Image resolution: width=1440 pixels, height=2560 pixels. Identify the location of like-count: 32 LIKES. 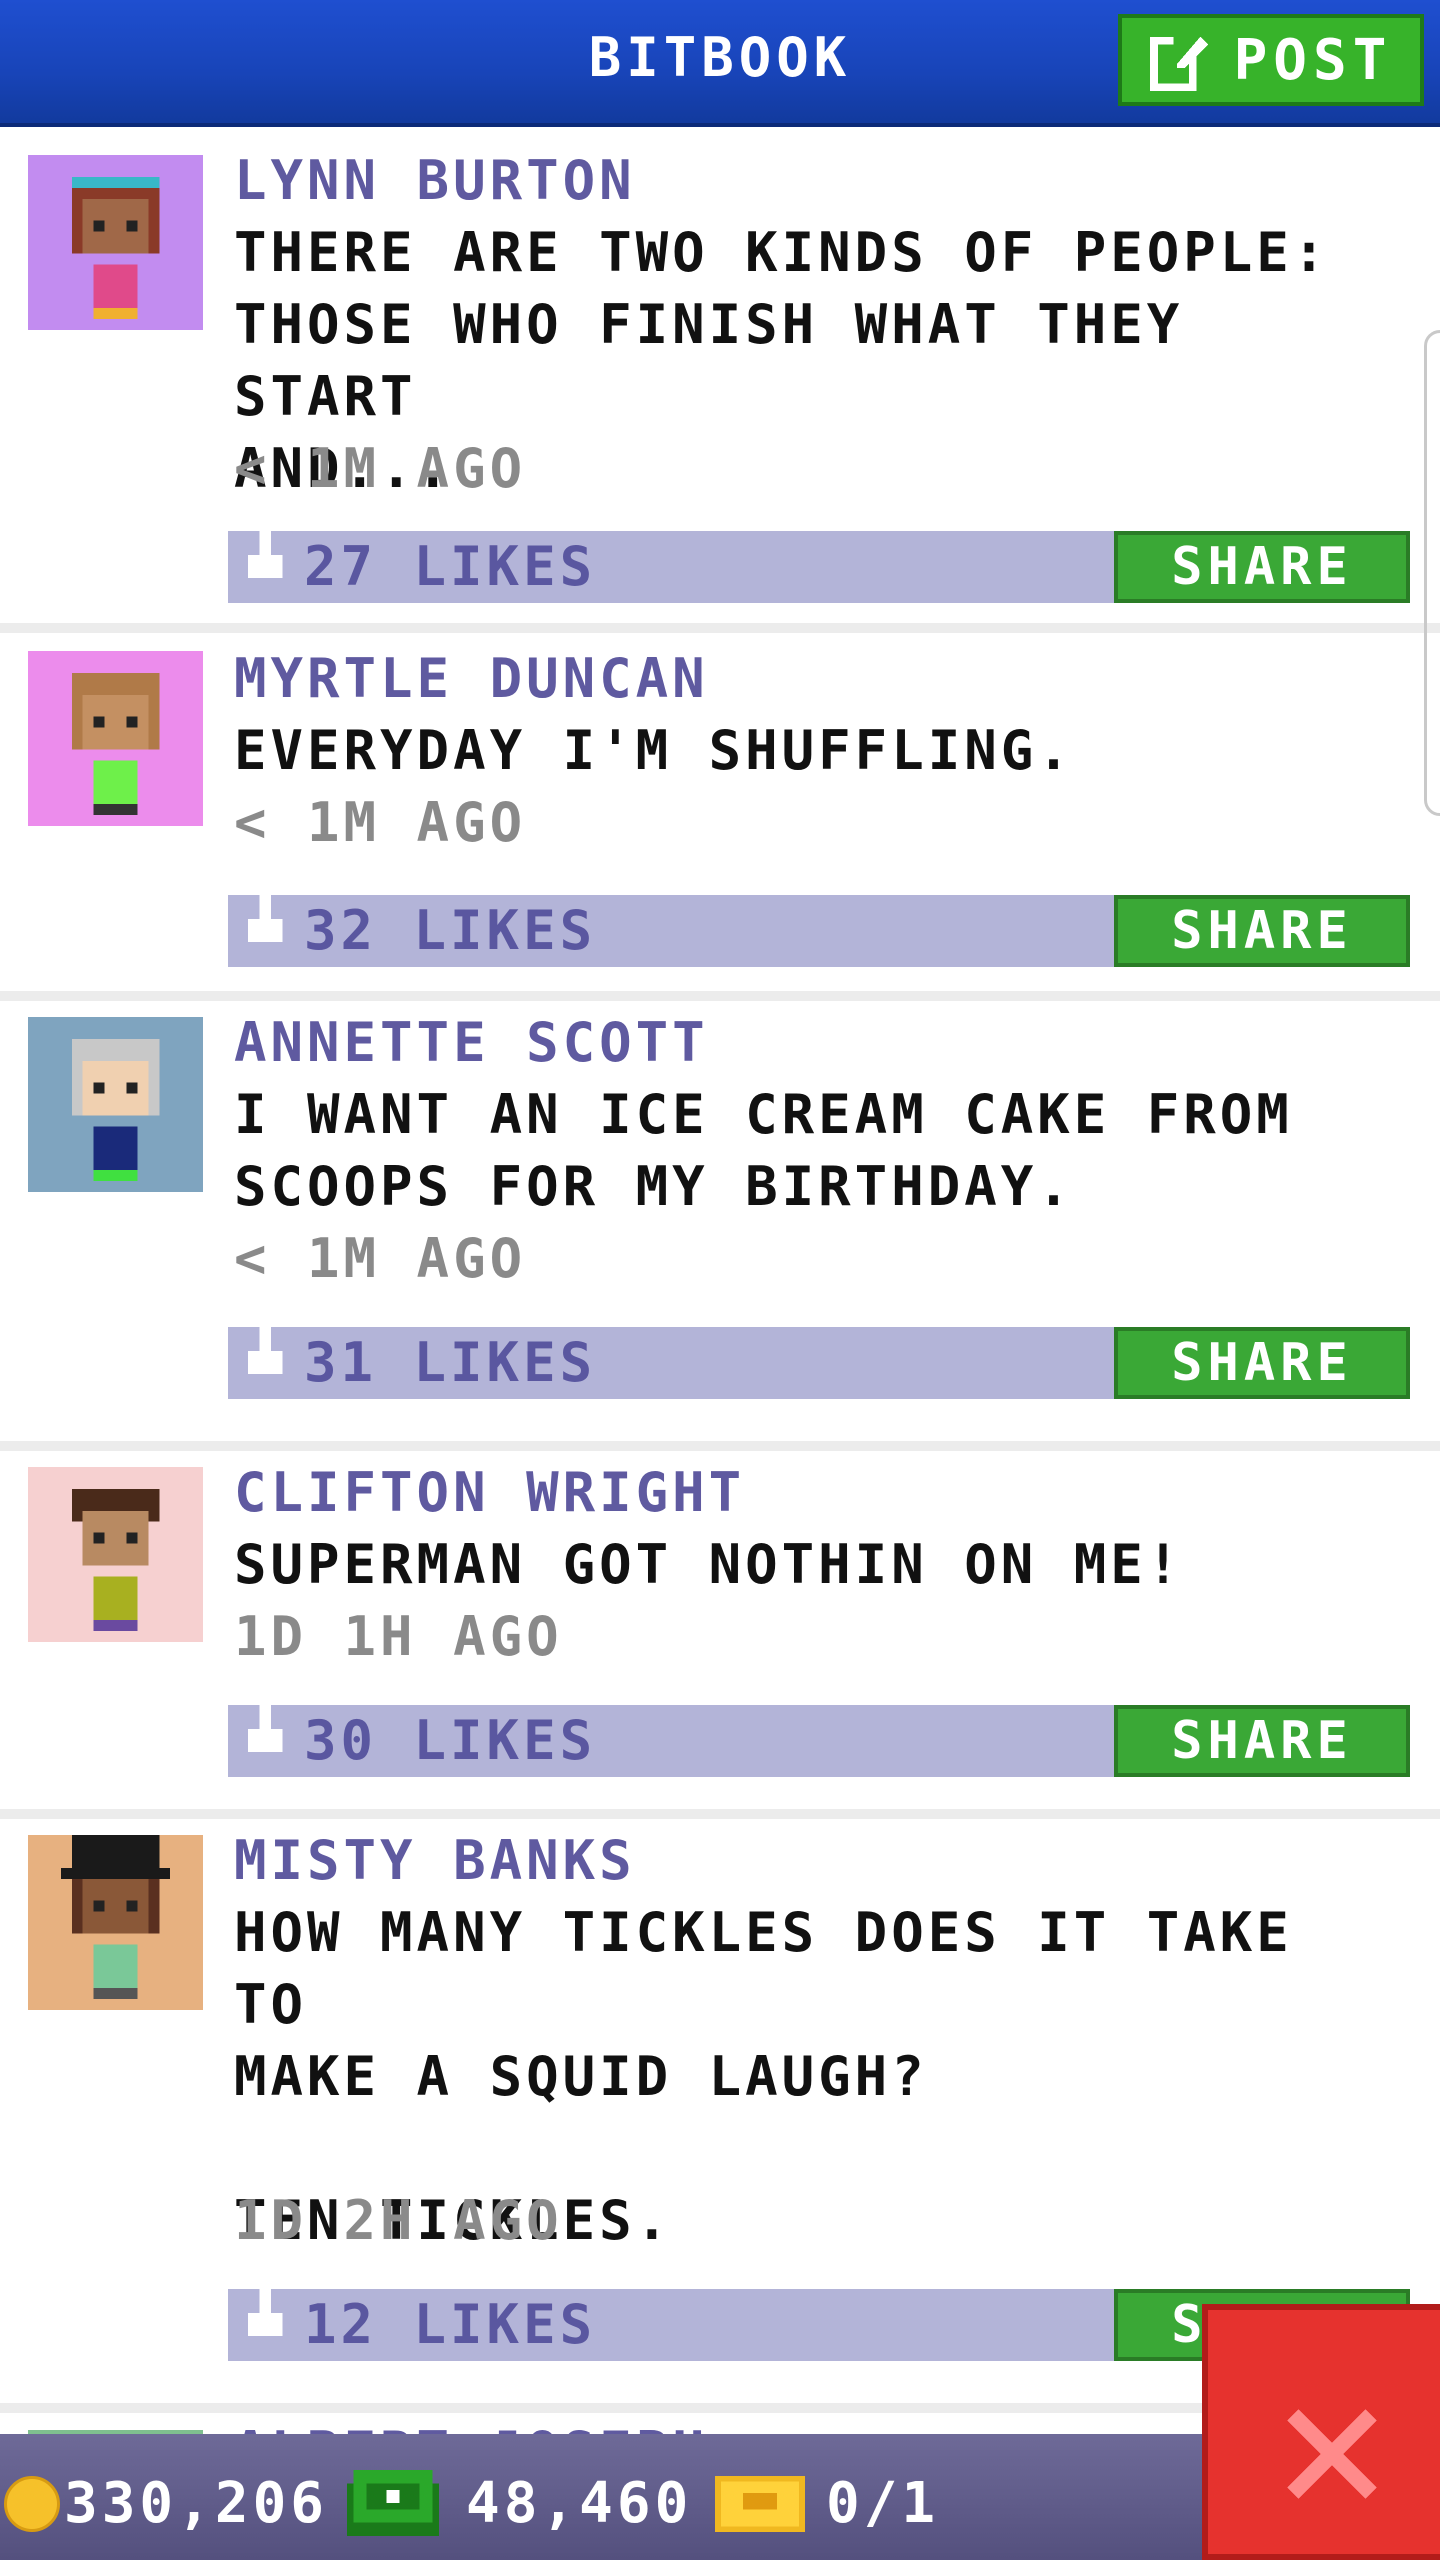
(450, 930).